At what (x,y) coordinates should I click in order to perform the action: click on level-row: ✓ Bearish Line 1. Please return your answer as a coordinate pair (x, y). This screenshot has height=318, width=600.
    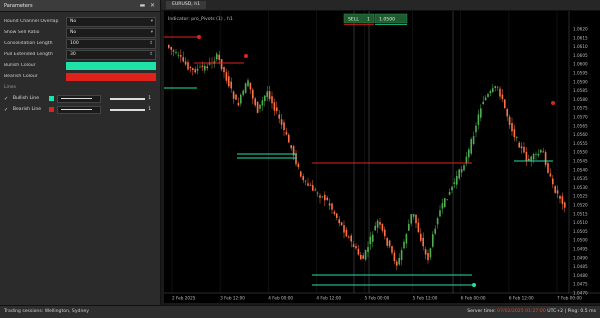
    Looking at the image, I should click on (80, 109).